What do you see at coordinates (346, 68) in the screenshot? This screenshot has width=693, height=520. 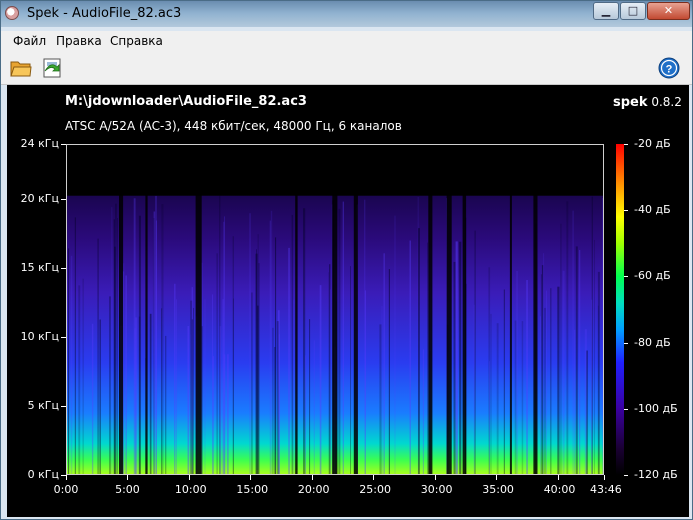 I see `toolbar: ?` at bounding box center [346, 68].